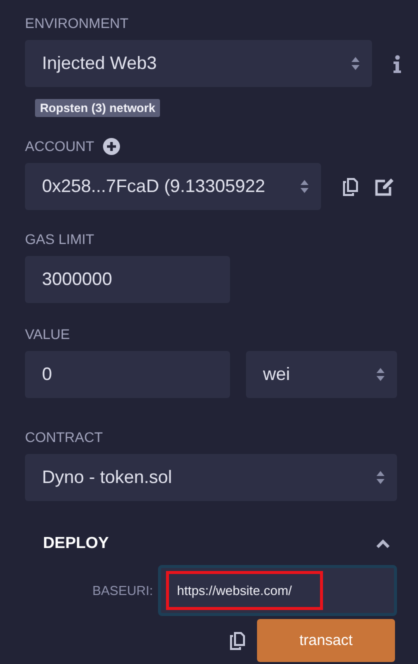  I want to click on select-field: Dyno - token.sol, so click(211, 477).